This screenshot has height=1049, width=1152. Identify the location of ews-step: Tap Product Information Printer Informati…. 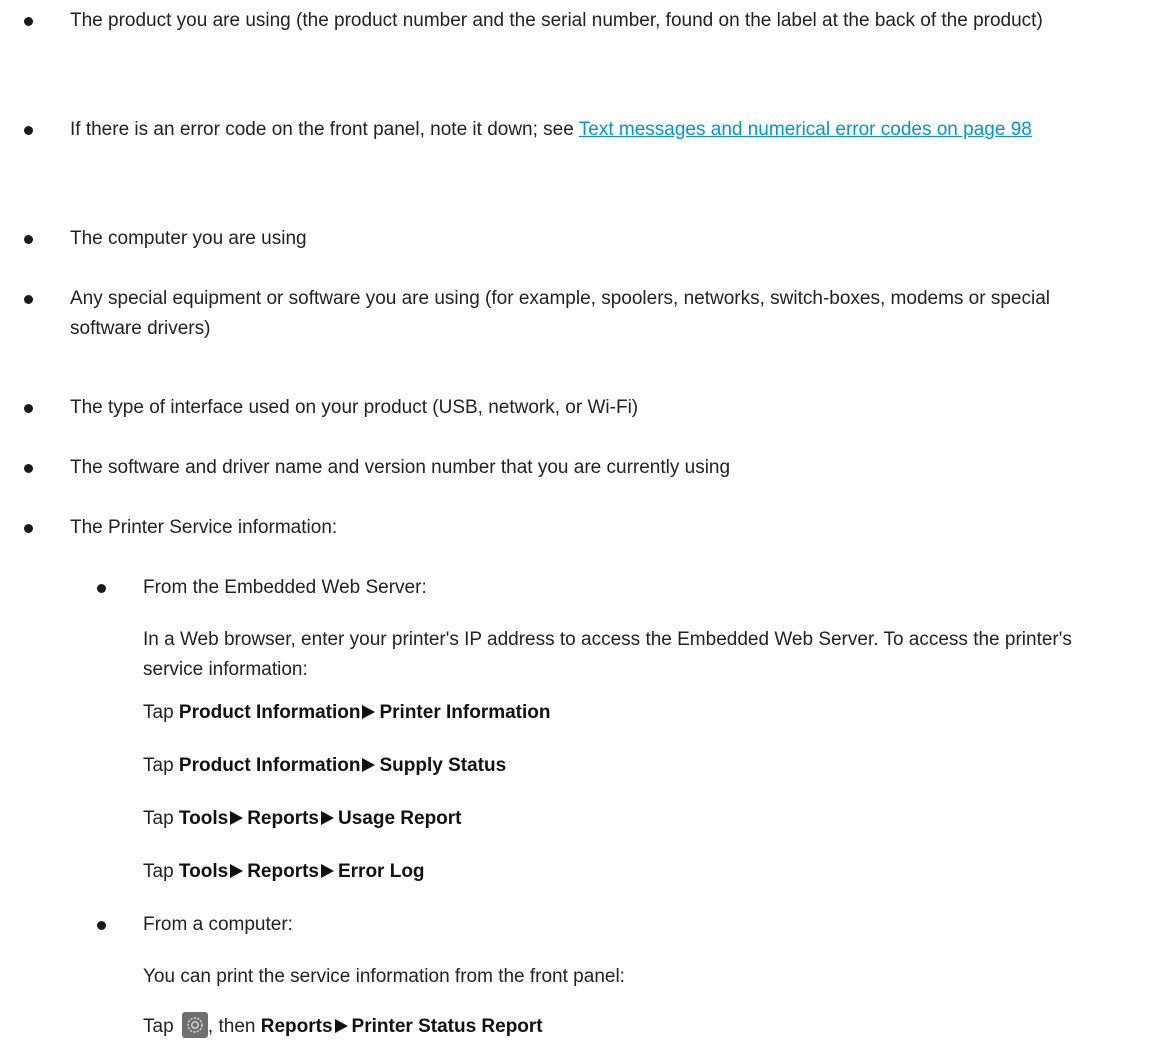
(623, 713).